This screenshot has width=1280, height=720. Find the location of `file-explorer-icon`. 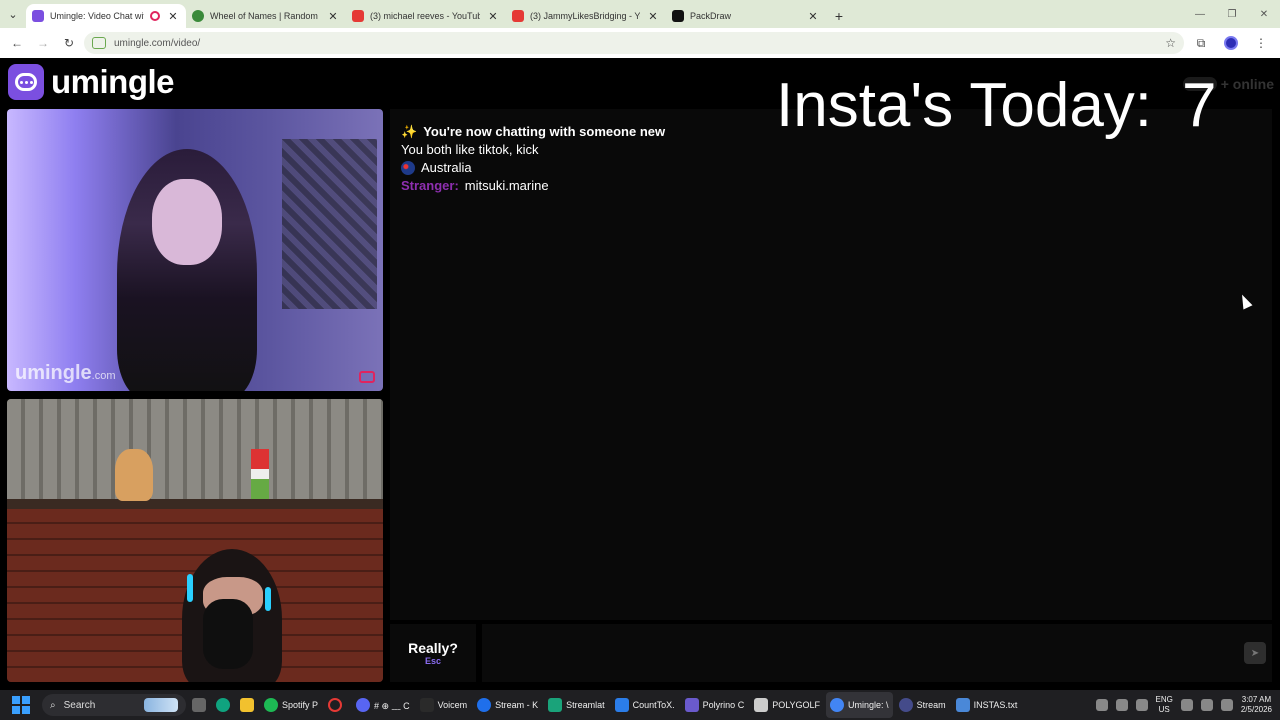

file-explorer-icon is located at coordinates (247, 705).